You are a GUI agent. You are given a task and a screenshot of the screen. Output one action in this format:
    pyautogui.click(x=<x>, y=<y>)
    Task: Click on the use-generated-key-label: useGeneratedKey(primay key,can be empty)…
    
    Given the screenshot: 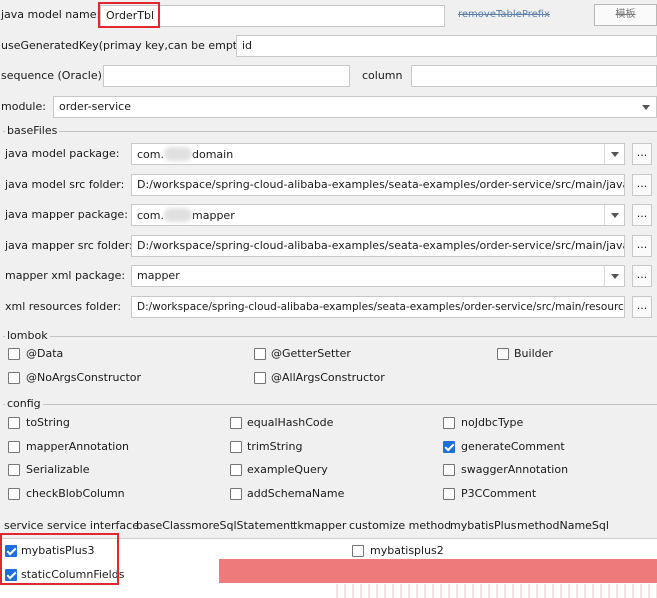 What is the action you would take?
    pyautogui.click(x=126, y=45)
    